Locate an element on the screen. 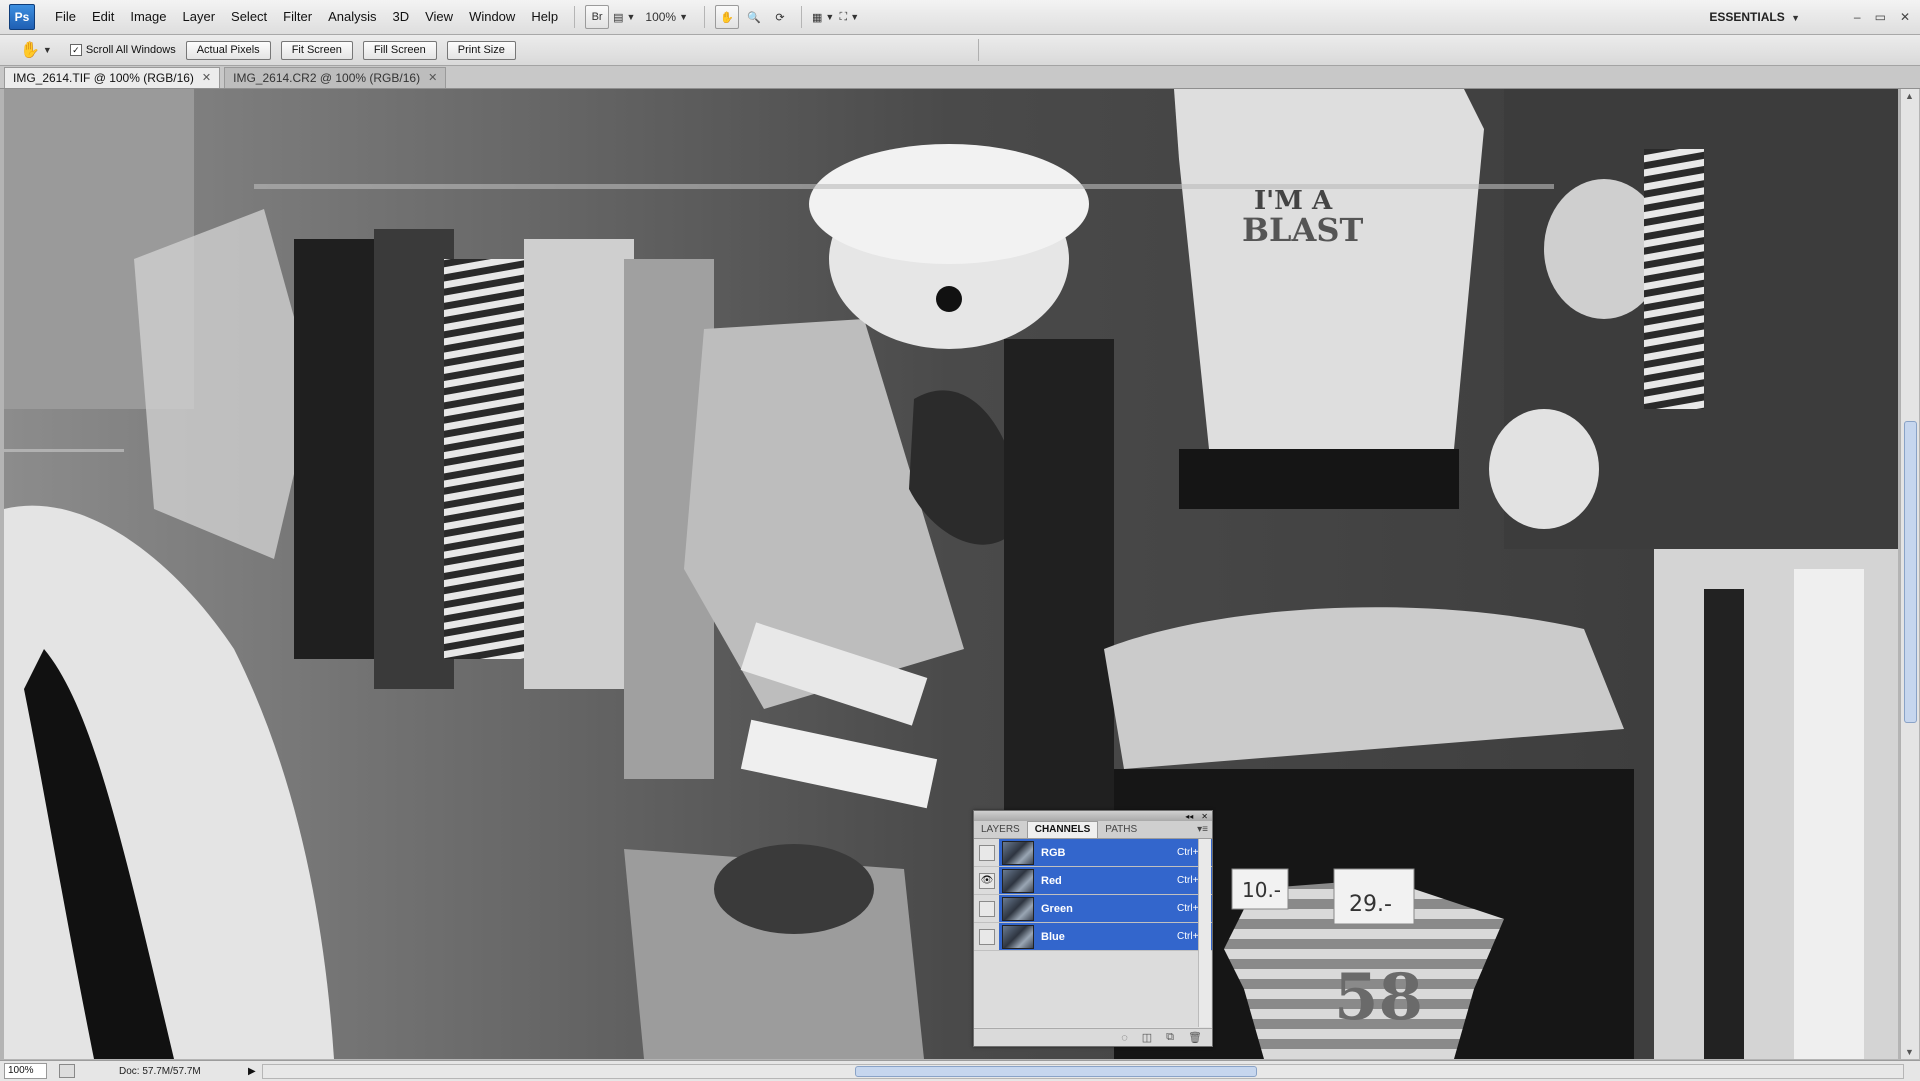 The width and height of the screenshot is (1920, 1081). screen-mode-toggle-button: ⛶ ▼ is located at coordinates (849, 17).